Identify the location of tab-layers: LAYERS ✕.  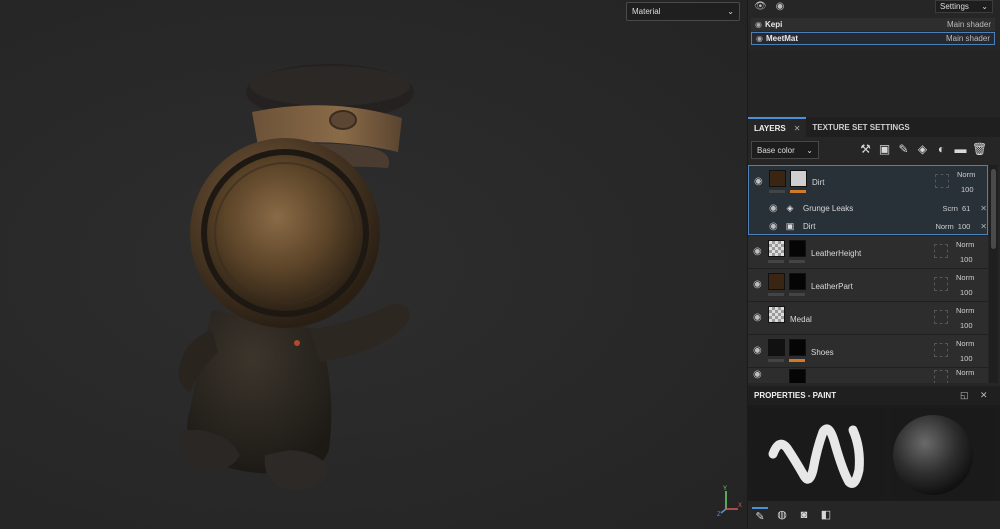
(777, 127).